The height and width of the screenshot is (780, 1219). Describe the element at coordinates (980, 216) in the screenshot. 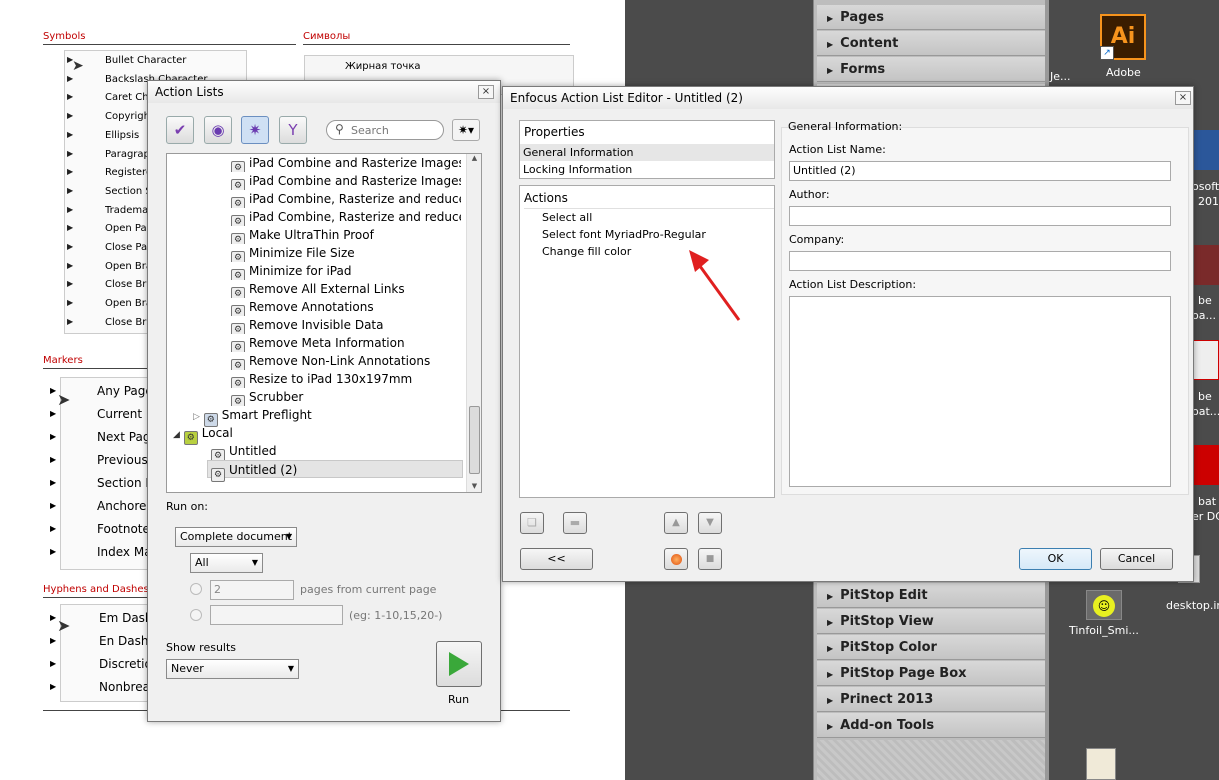

I see `author-field` at that location.